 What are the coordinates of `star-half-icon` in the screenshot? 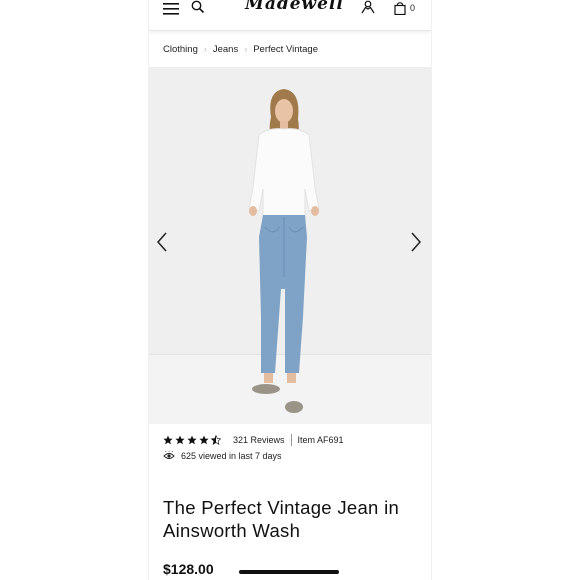 It's located at (216, 440).